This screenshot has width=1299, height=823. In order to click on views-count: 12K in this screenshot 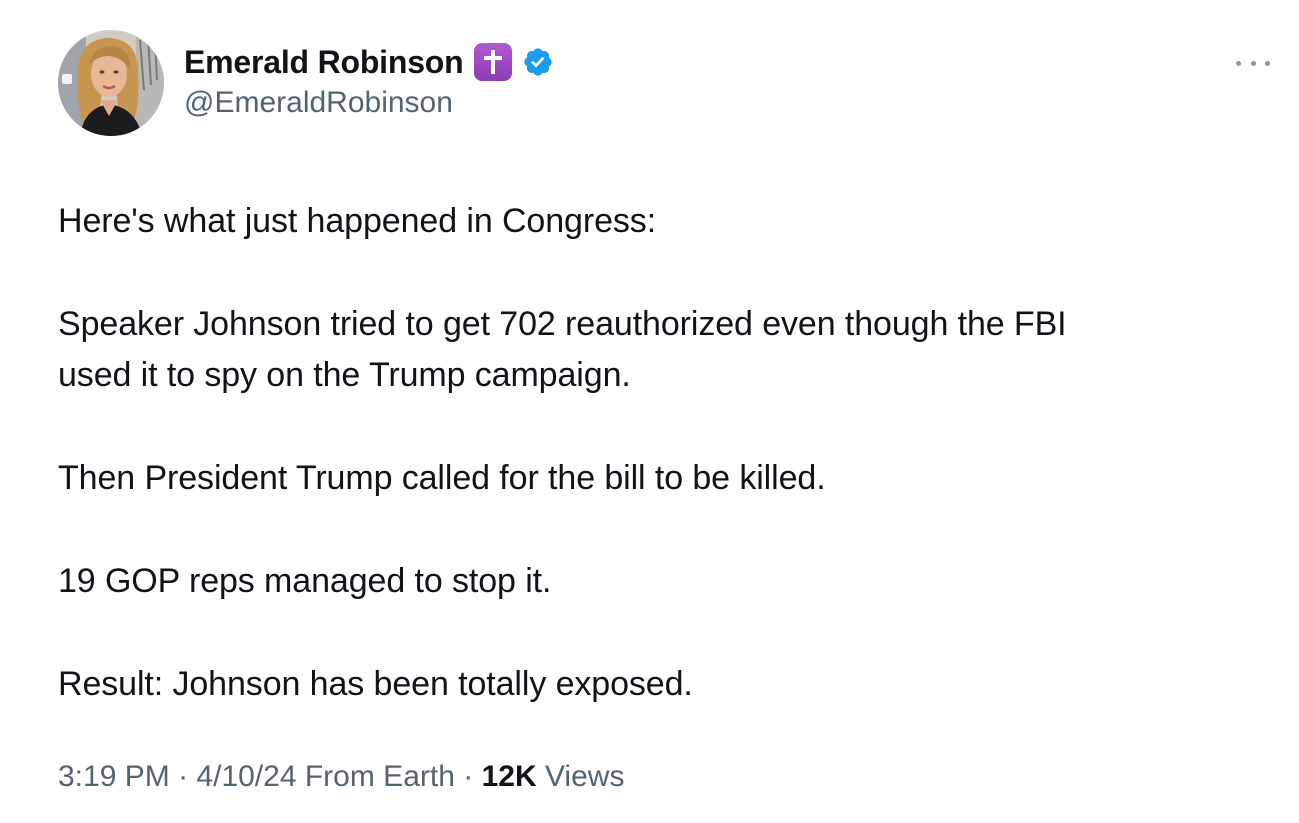, I will do `click(509, 776)`.